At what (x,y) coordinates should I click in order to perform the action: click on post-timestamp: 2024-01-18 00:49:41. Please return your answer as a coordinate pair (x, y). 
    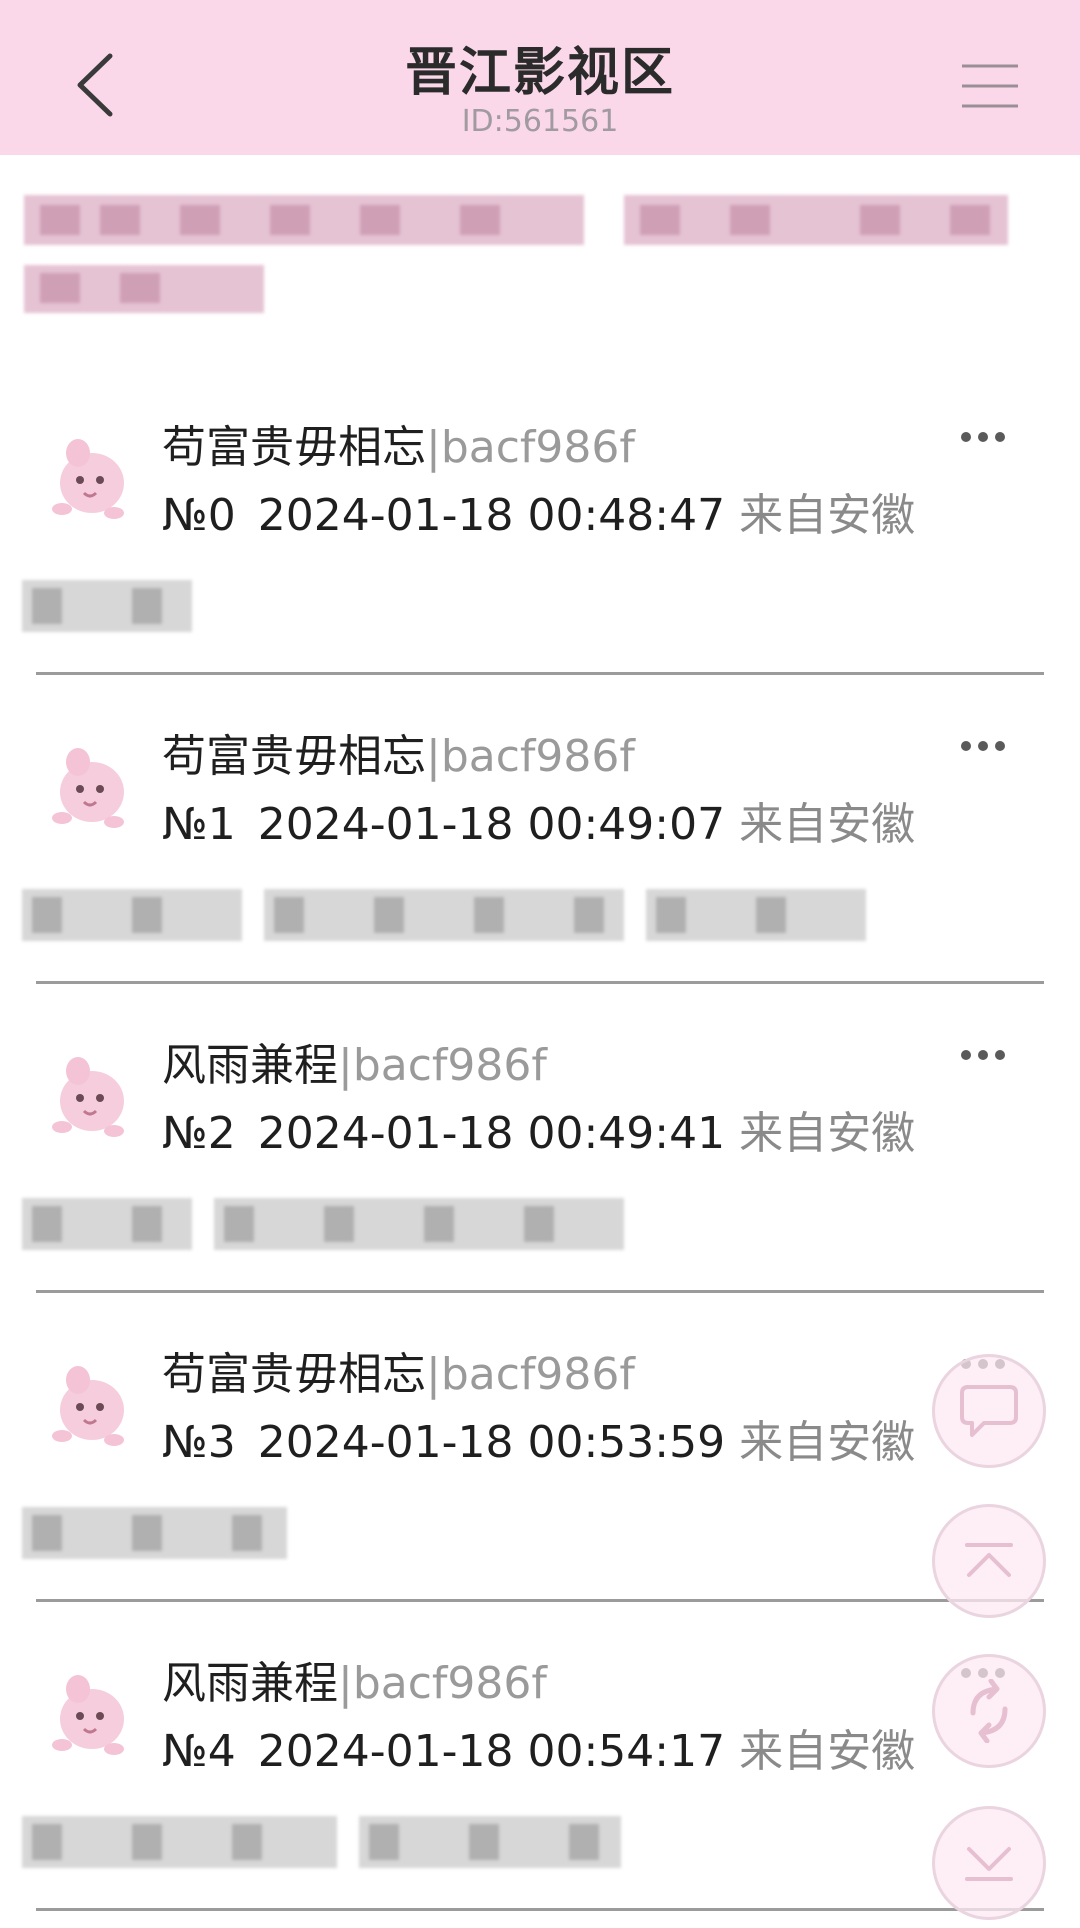
    Looking at the image, I should click on (491, 1133).